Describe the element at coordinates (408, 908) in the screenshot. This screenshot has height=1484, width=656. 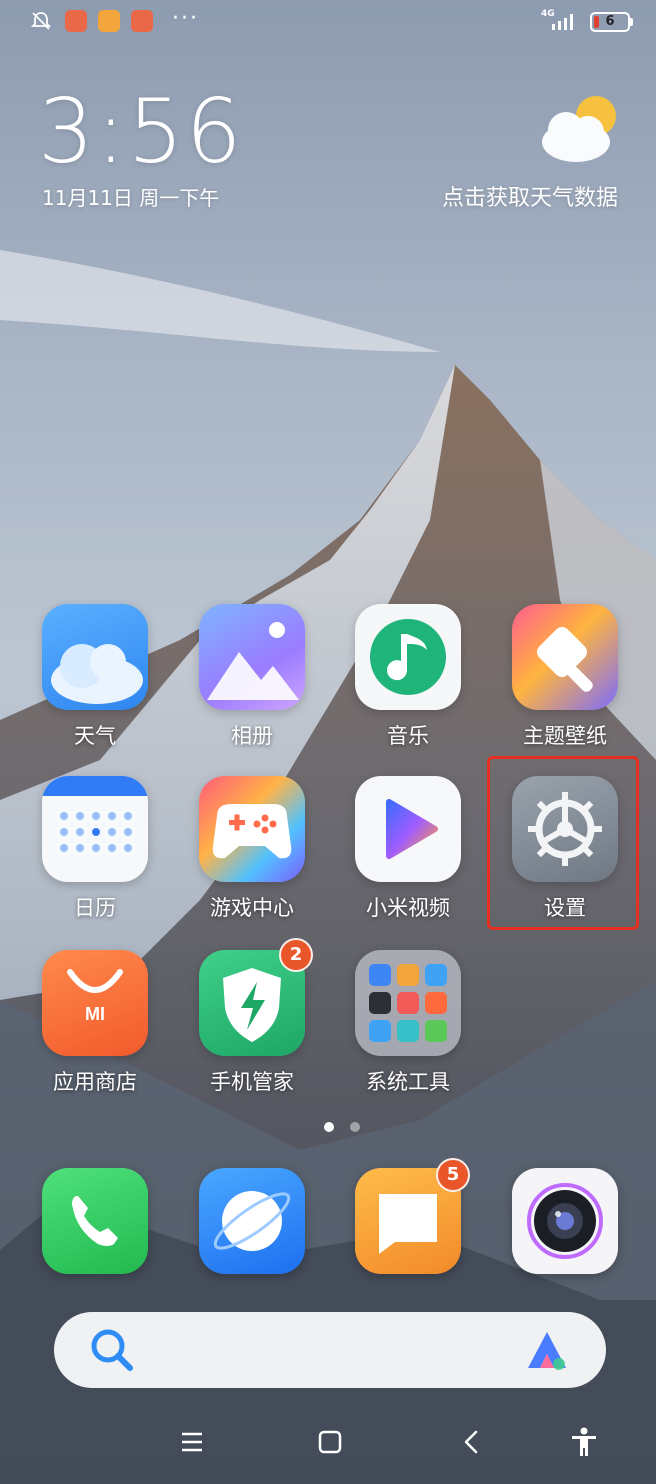
I see `app-label: 小米视频` at that location.